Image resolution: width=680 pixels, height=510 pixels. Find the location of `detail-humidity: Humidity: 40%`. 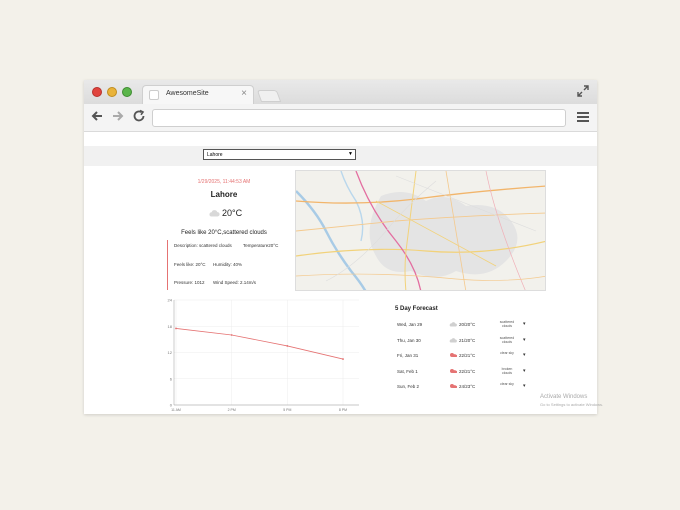

detail-humidity: Humidity: 40% is located at coordinates (228, 264).